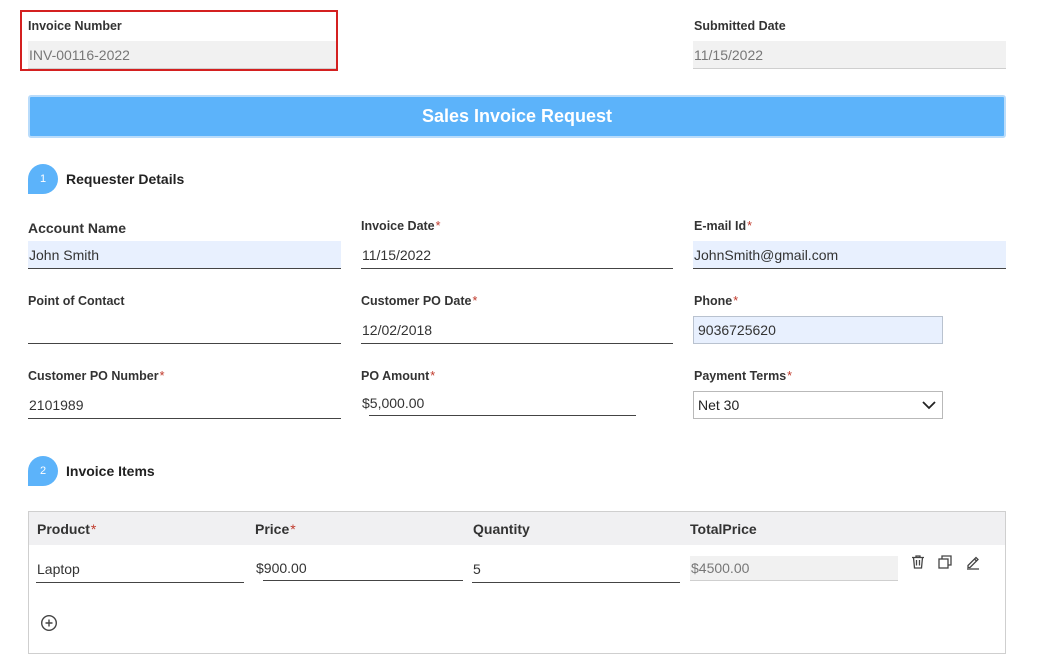 The height and width of the screenshot is (657, 1038). Describe the element at coordinates (179, 40) in the screenshot. I see `invoice-number-group: Invoice Number INV-00116-2022` at that location.